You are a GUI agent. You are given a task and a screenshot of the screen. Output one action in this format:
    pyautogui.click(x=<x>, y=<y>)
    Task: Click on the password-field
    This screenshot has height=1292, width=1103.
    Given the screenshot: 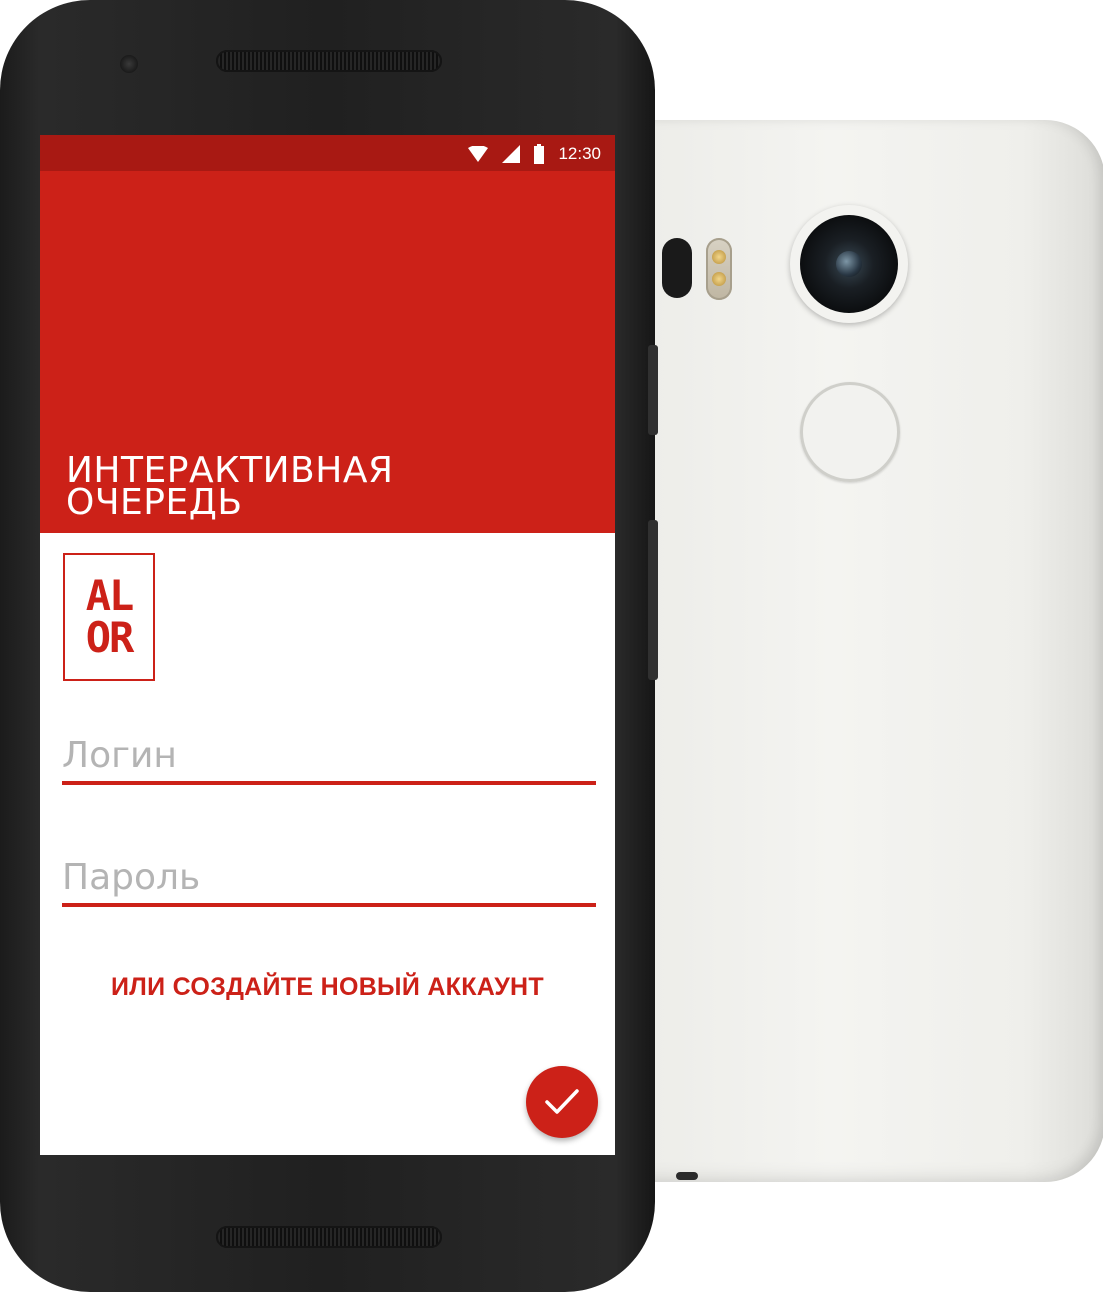 What is the action you would take?
    pyautogui.click(x=329, y=883)
    